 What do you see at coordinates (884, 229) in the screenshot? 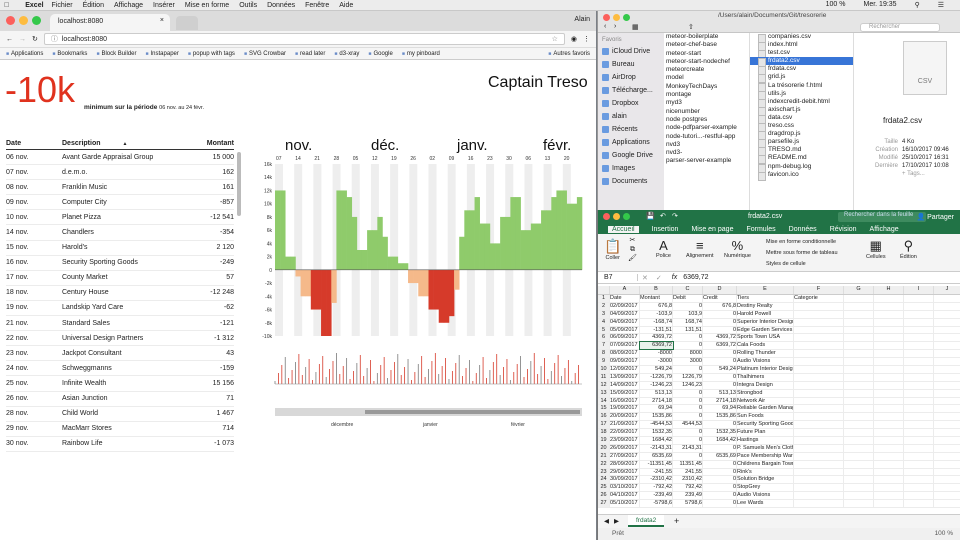
I see `tab-affichage: Affichage` at bounding box center [884, 229].